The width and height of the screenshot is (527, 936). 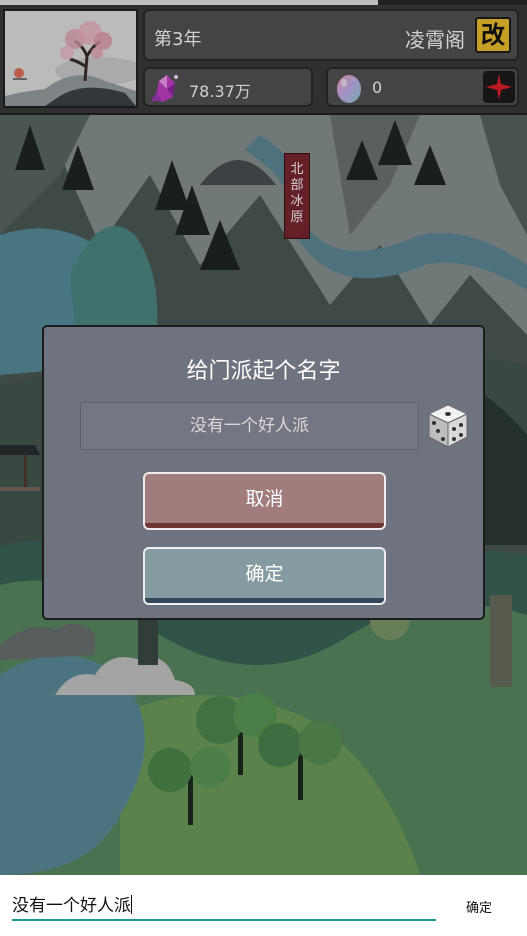 What do you see at coordinates (448, 426) in the screenshot?
I see `dice-icon` at bounding box center [448, 426].